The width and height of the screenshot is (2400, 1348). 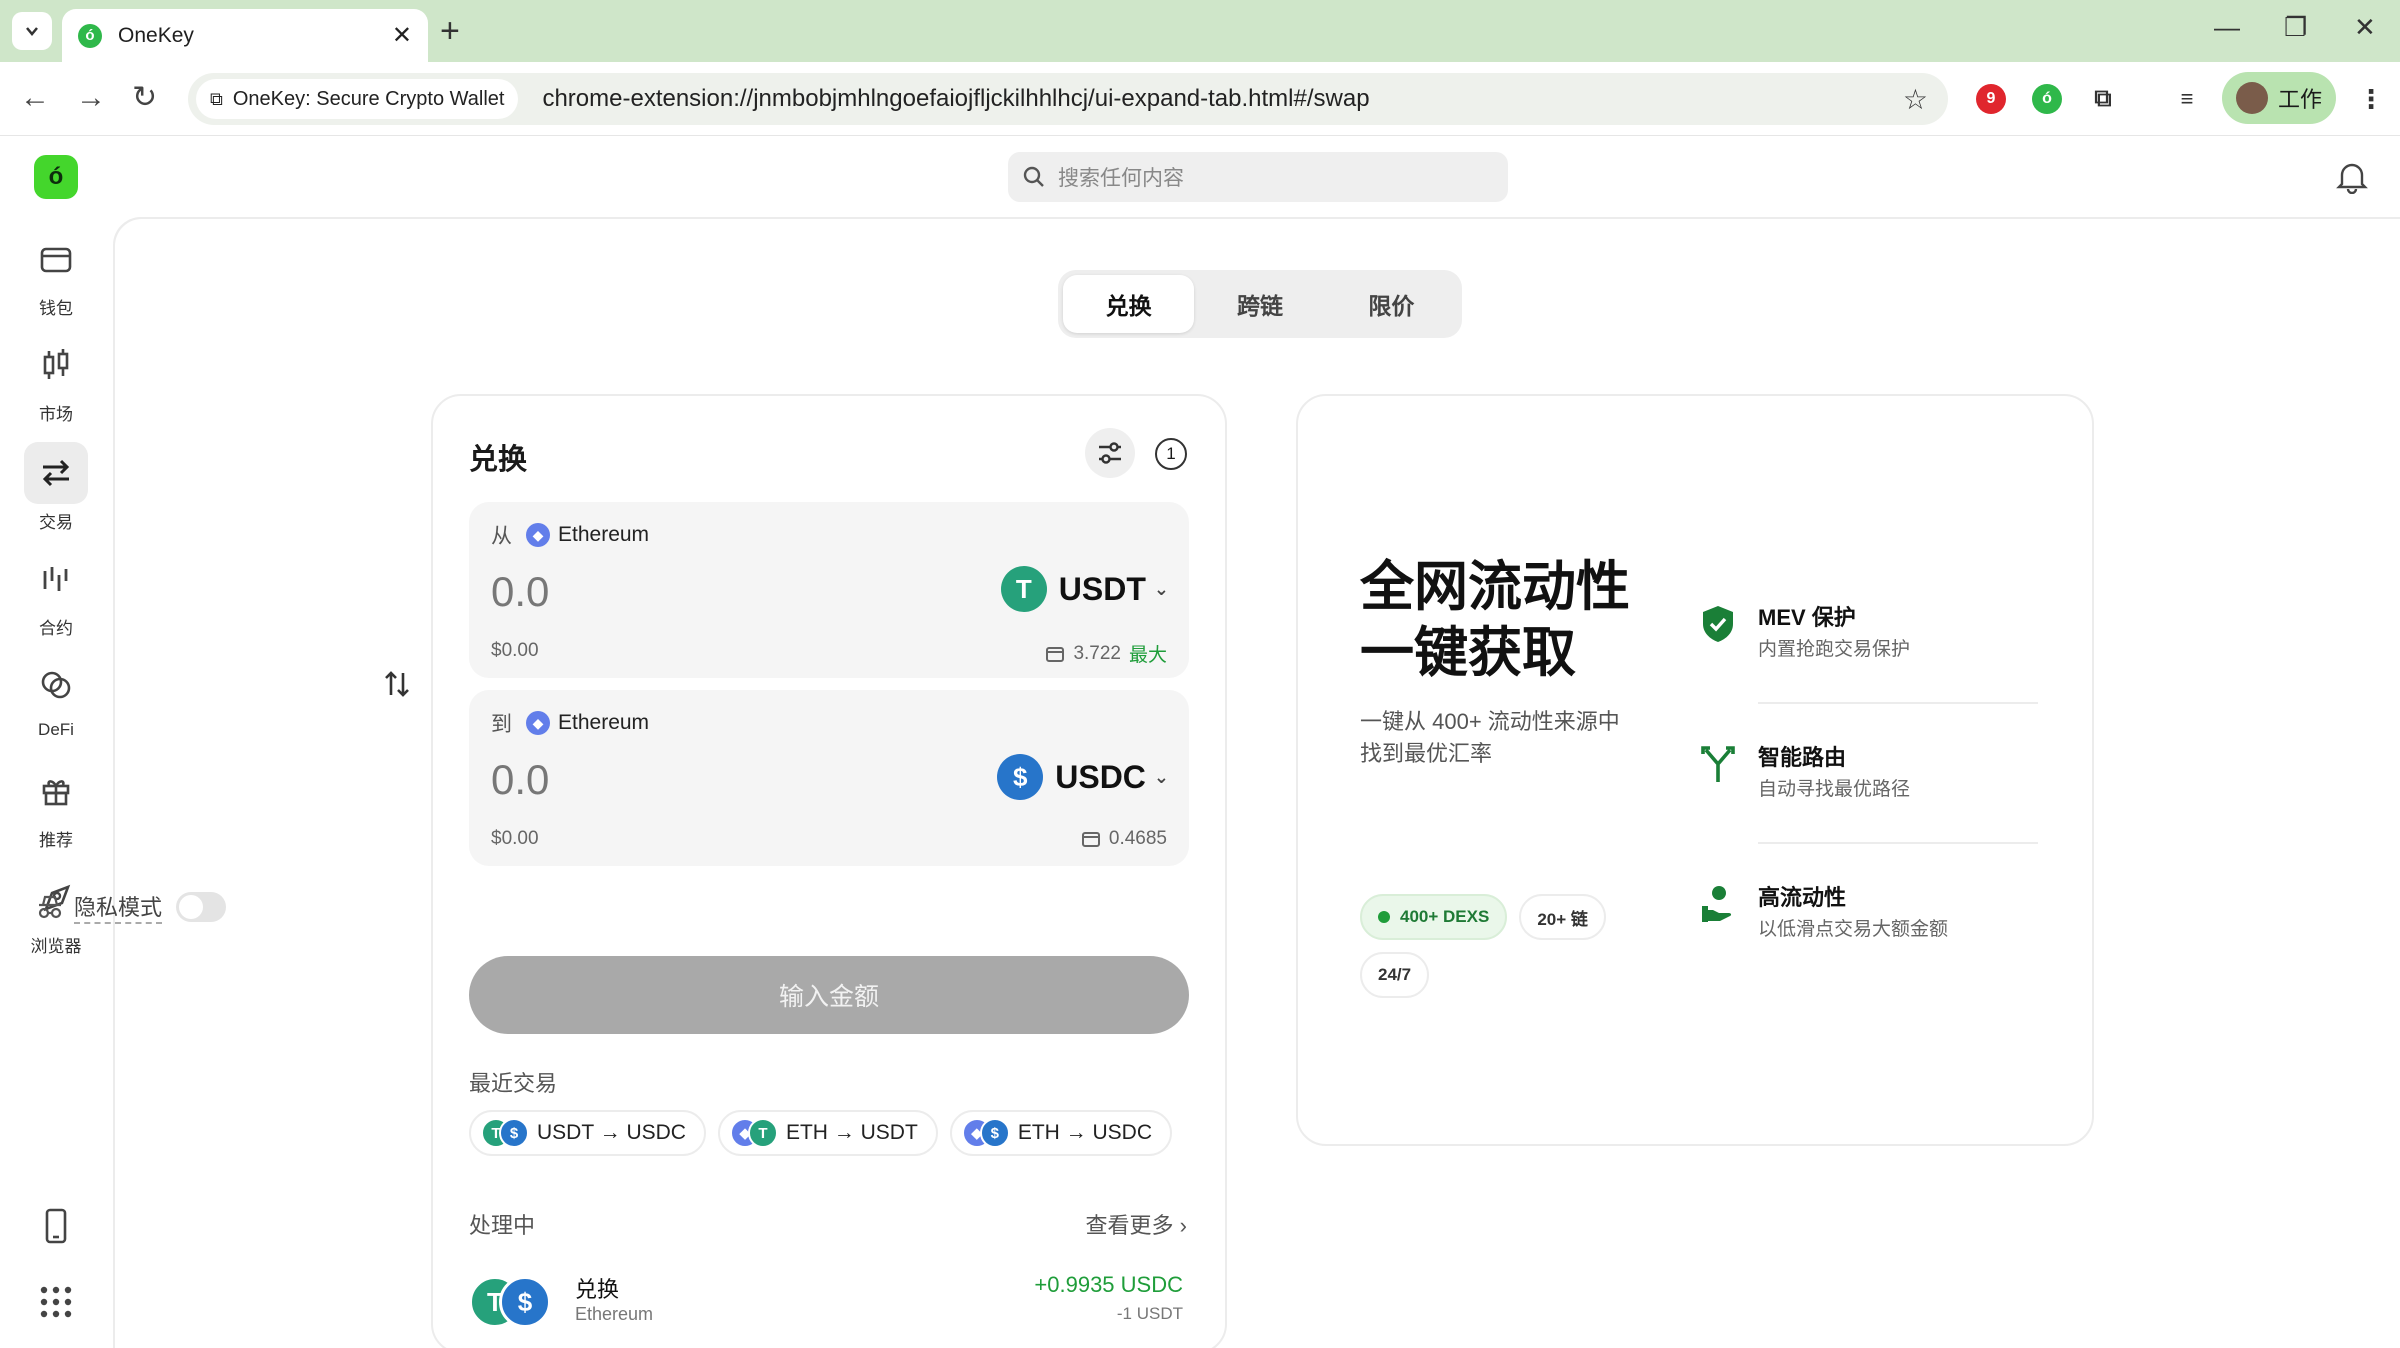 I want to click on close-tab-icon: ✕, so click(x=402, y=35).